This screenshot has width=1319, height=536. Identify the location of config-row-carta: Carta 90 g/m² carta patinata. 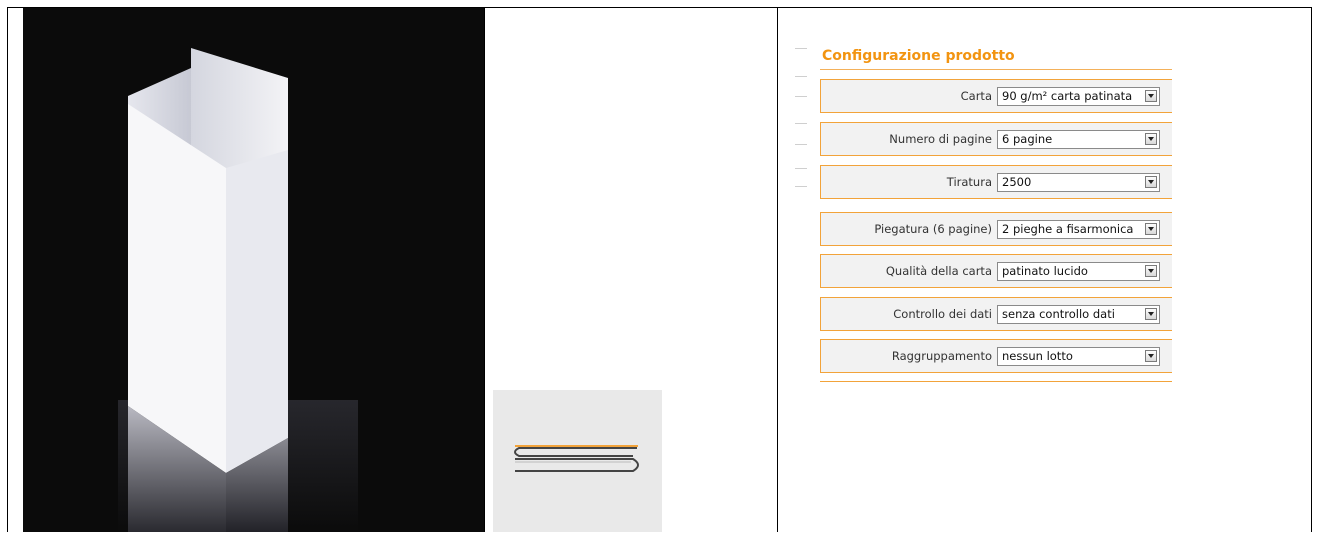
(996, 96).